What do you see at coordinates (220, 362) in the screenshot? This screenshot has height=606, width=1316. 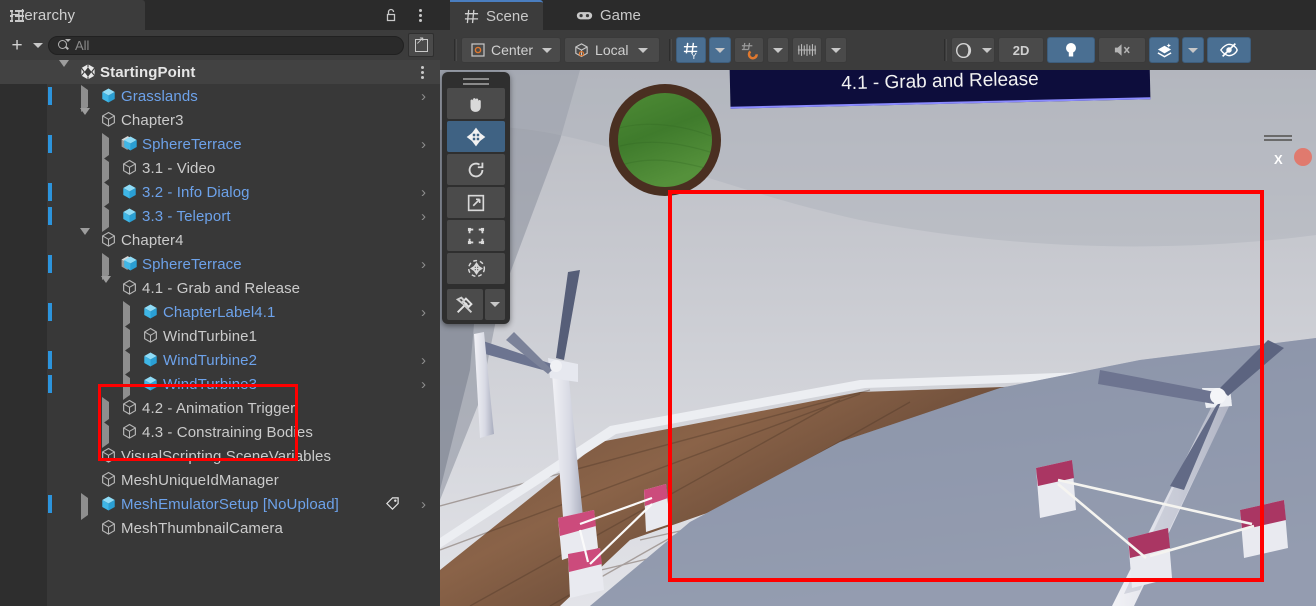 I see `hierarchy-row: WindTurbine2 ›` at bounding box center [220, 362].